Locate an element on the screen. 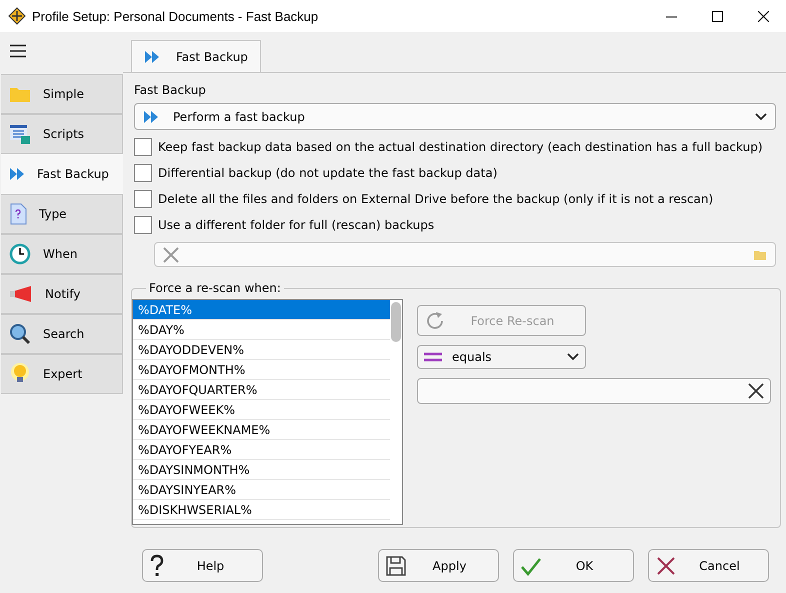  sidebar-item: Fast Backup is located at coordinates (62, 174).